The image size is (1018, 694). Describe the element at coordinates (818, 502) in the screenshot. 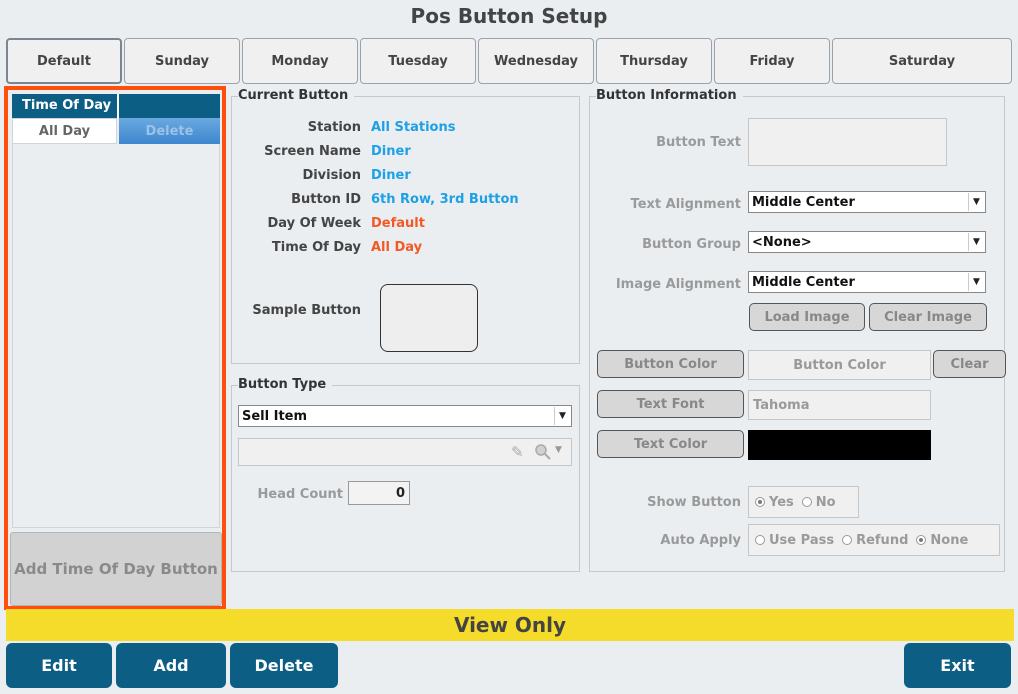

I see `show-no-radio: No` at that location.